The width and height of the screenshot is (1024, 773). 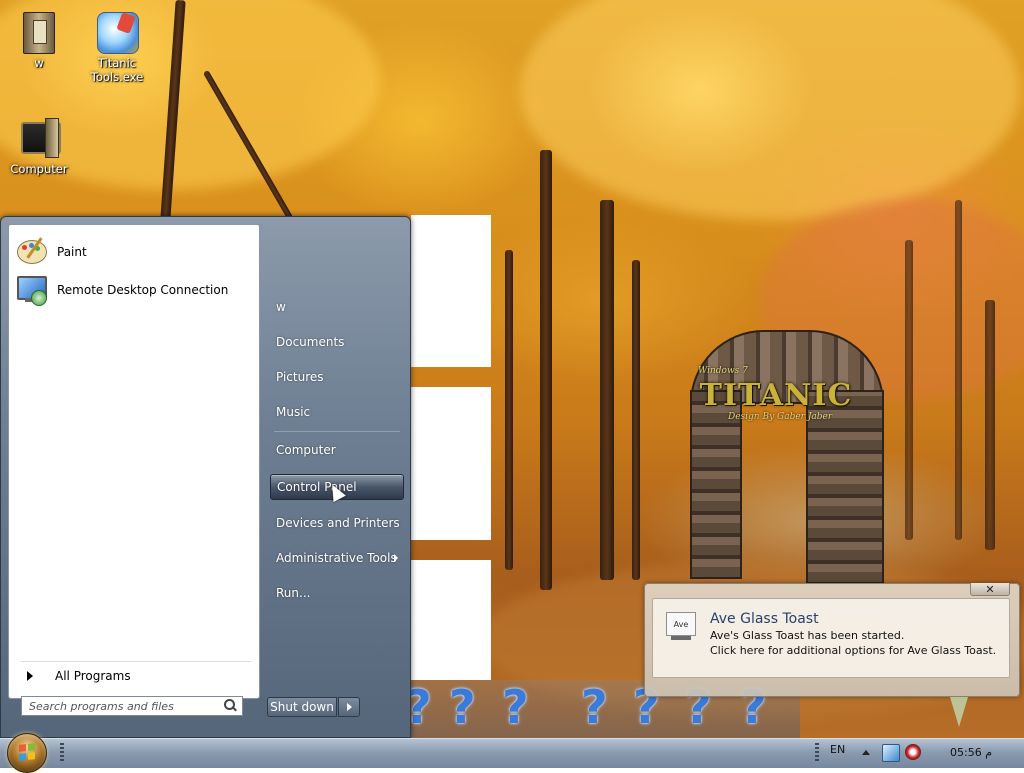 What do you see at coordinates (117, 70) in the screenshot?
I see `desktop-icon-label: Titanic Tools.exe` at bounding box center [117, 70].